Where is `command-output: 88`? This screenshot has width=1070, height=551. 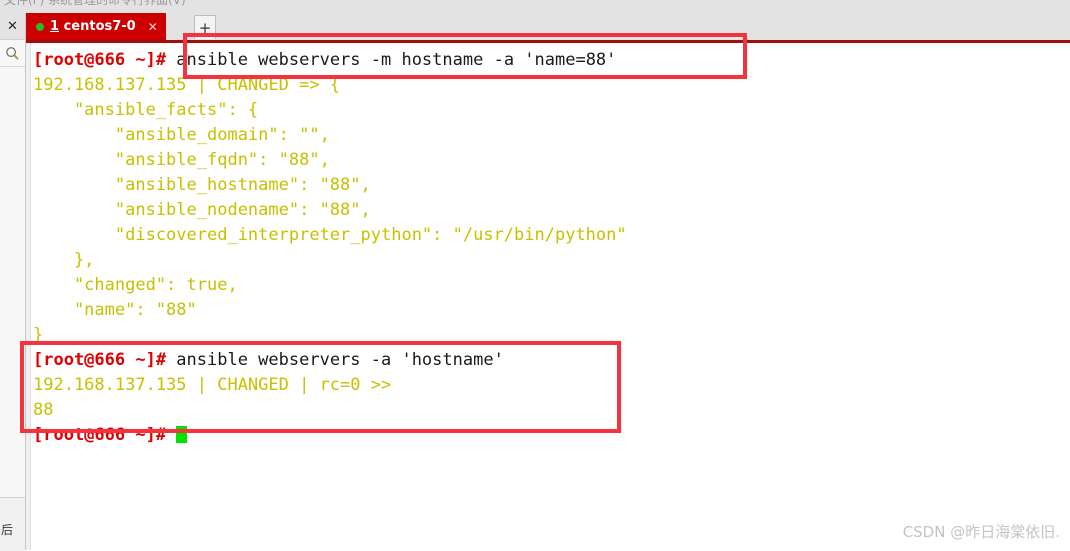 command-output: 88 is located at coordinates (43, 410).